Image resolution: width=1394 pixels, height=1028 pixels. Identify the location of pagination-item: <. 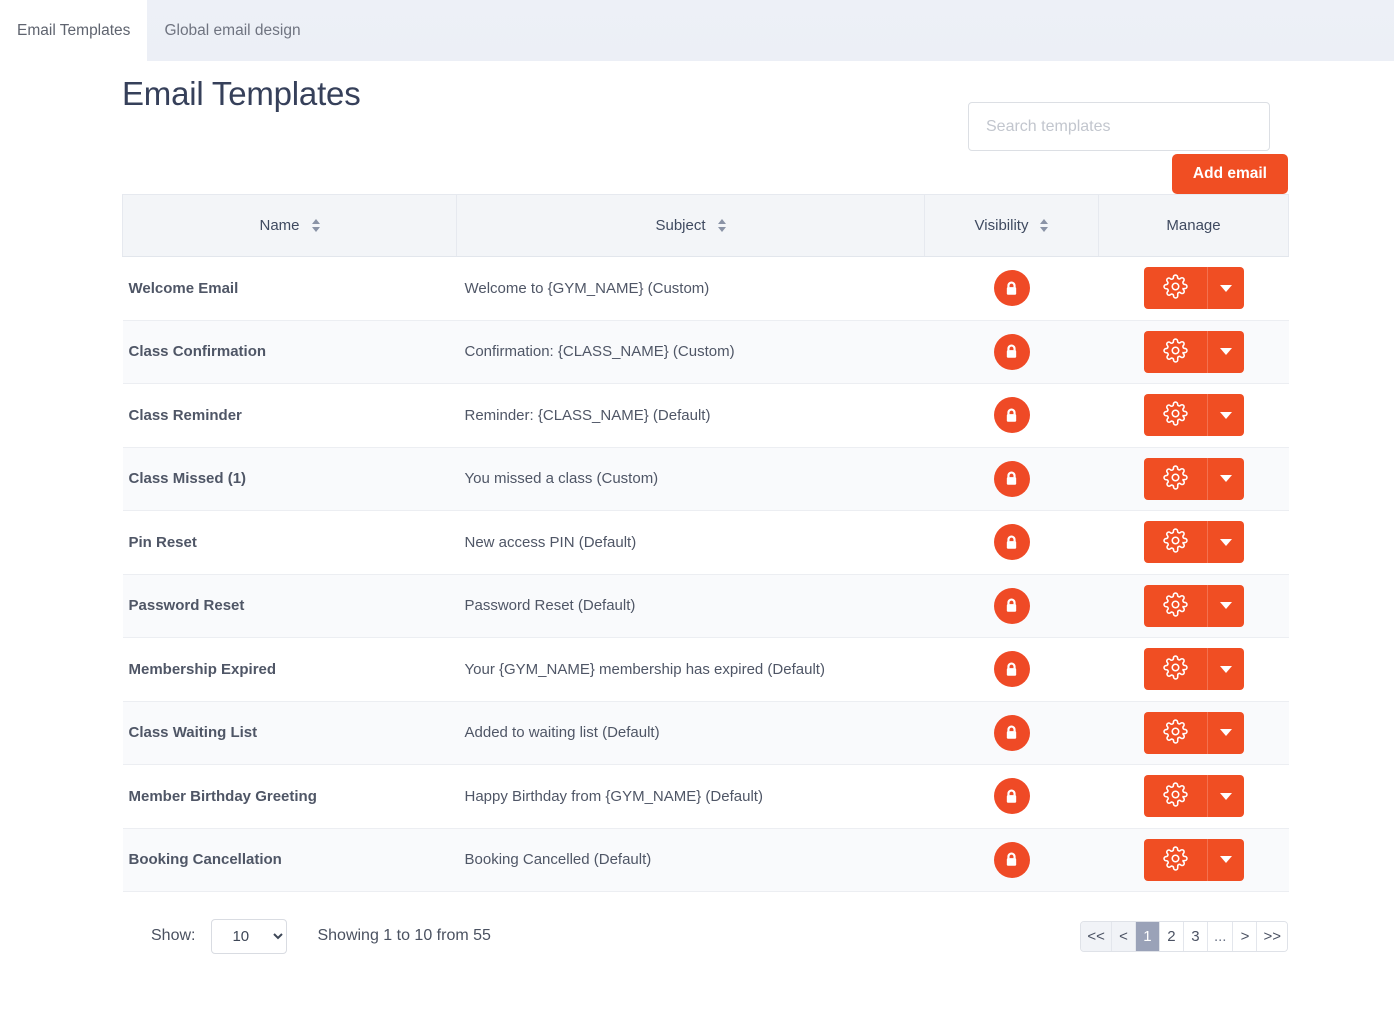
(1123, 936).